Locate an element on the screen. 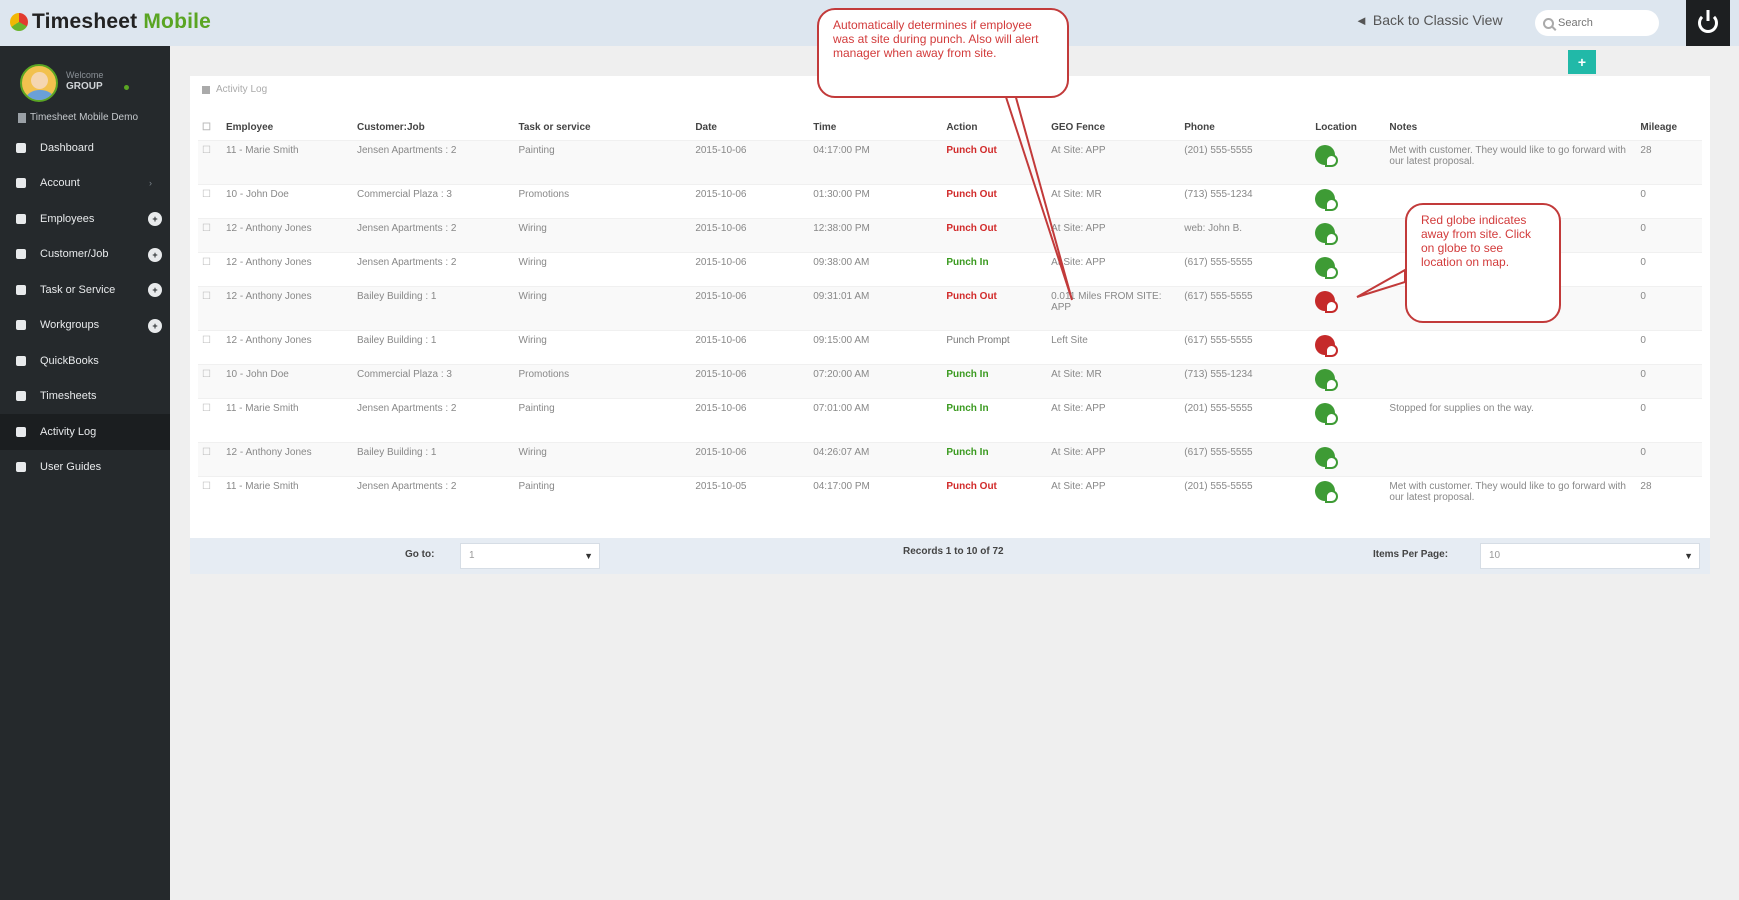 This screenshot has height=900, width=1739. items-per-page-select: 10 ▼ is located at coordinates (1590, 556).